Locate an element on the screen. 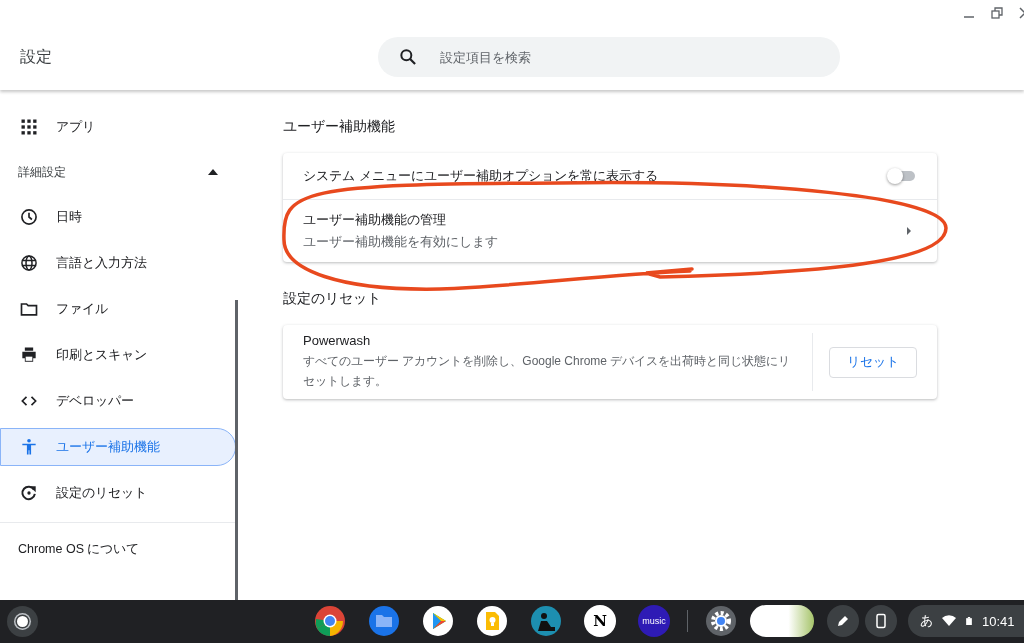 Image resolution: width=1024 pixels, height=643 pixels. restore-icon is located at coordinates (997, 13).